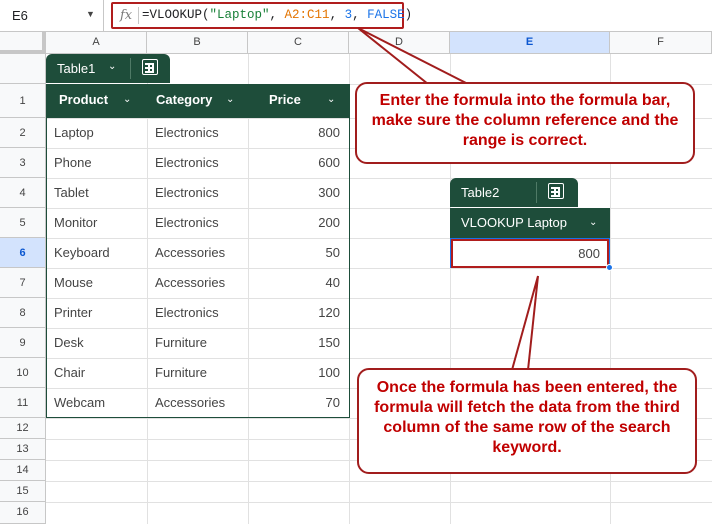 The height and width of the screenshot is (524, 712). What do you see at coordinates (23, 101) in the screenshot?
I see `row-header-1: 1` at bounding box center [23, 101].